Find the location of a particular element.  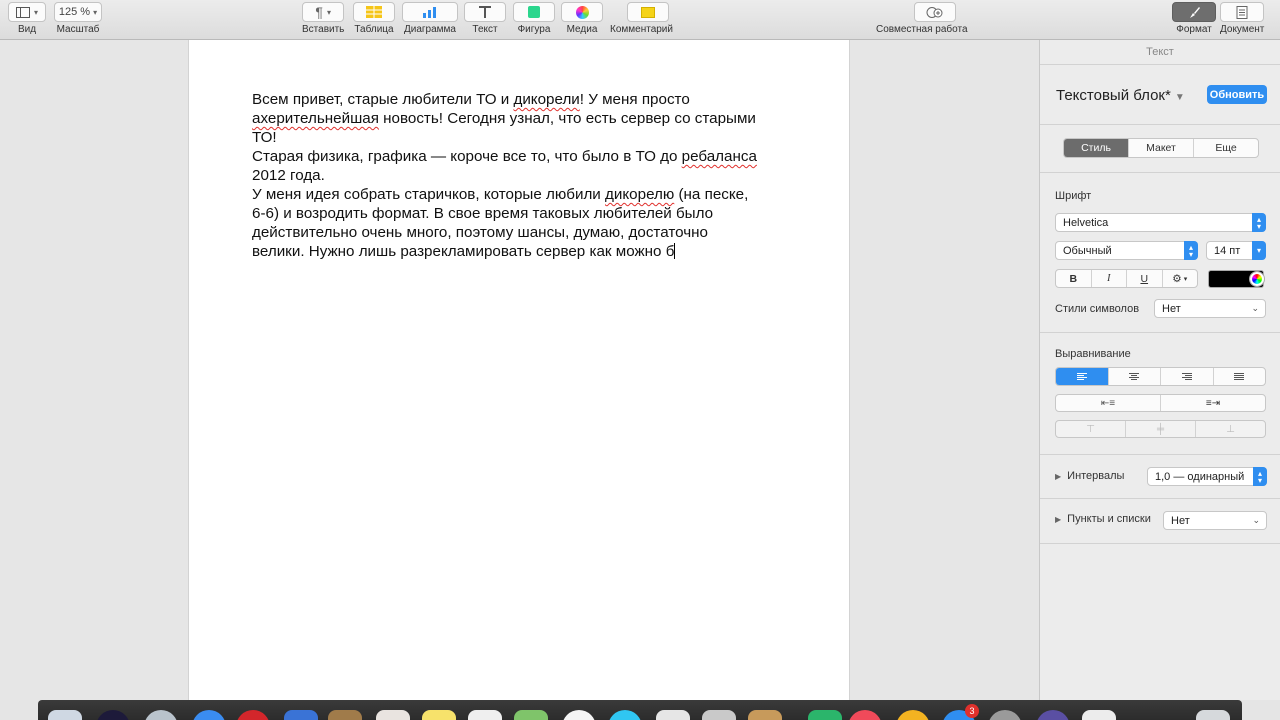

align-middle-button: ╪ is located at coordinates (1161, 429).